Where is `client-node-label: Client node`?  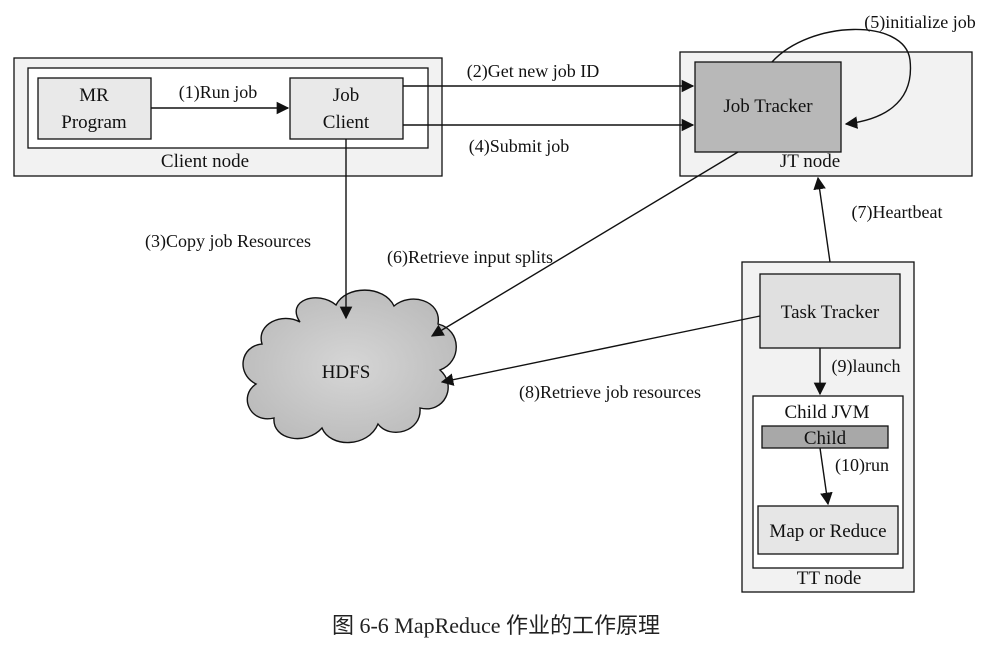 client-node-label: Client node is located at coordinates (205, 161).